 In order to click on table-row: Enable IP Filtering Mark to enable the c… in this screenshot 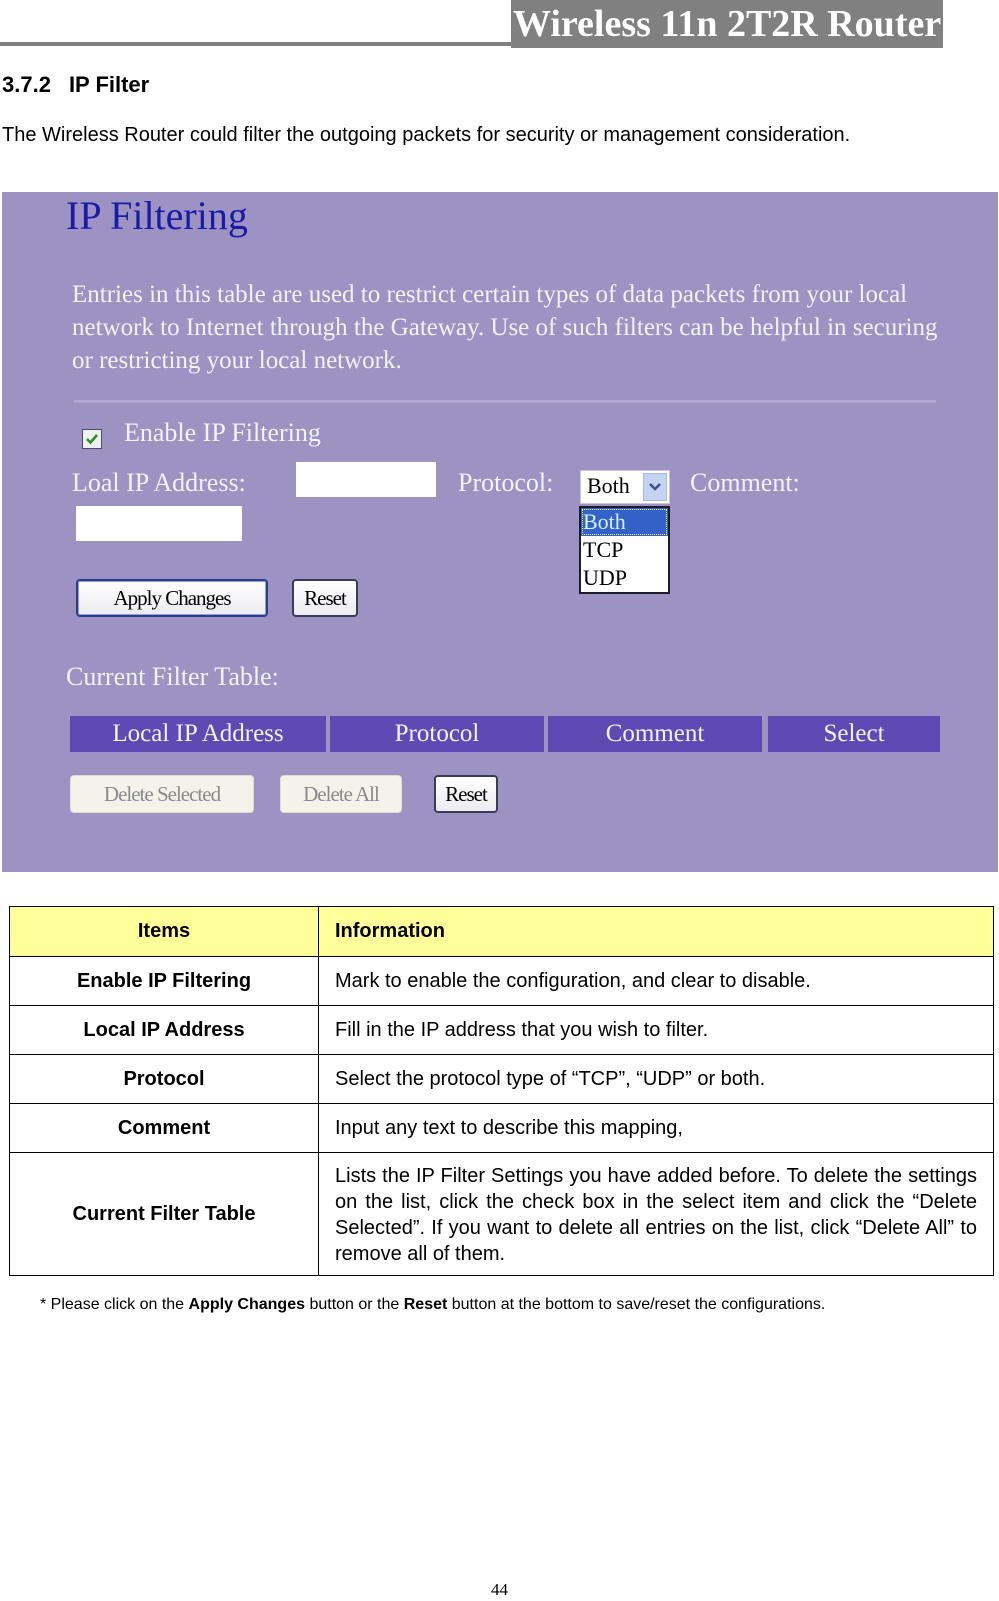, I will do `click(501, 981)`.